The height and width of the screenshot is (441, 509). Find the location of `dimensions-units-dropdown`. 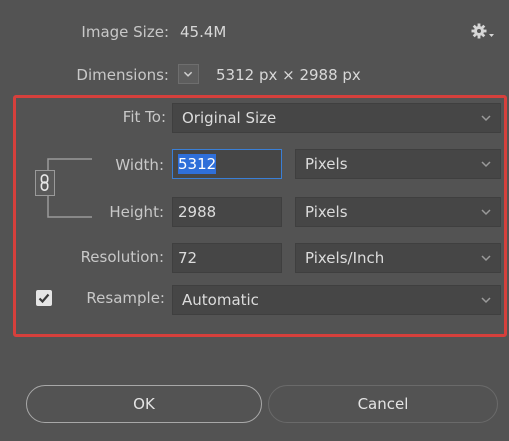

dimensions-units-dropdown is located at coordinates (188, 74).